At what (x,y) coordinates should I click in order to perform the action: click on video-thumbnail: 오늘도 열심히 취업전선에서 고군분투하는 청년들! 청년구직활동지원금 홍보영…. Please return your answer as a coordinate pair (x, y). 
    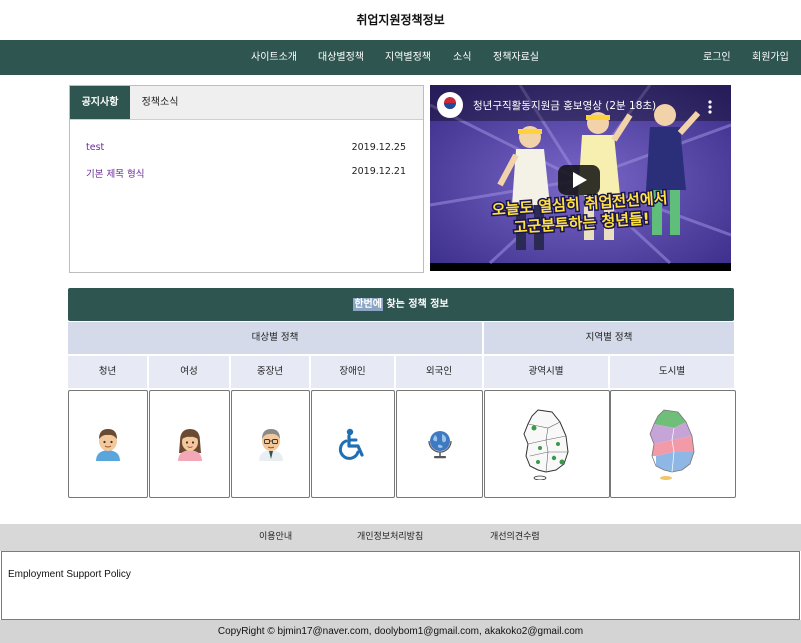
    Looking at the image, I should click on (580, 175).